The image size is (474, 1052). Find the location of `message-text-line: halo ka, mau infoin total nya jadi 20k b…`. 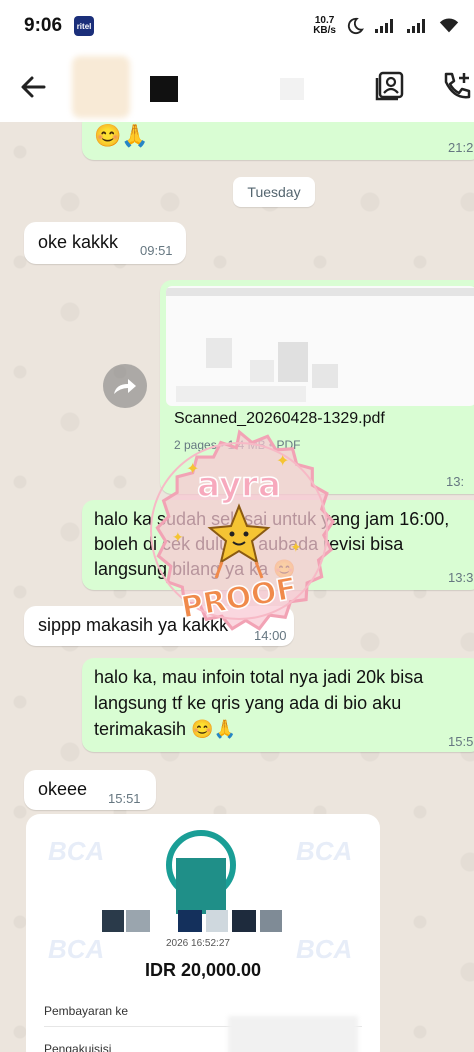

message-text-line: halo ka, mau infoin total nya jadi 20k b… is located at coordinates (259, 677).